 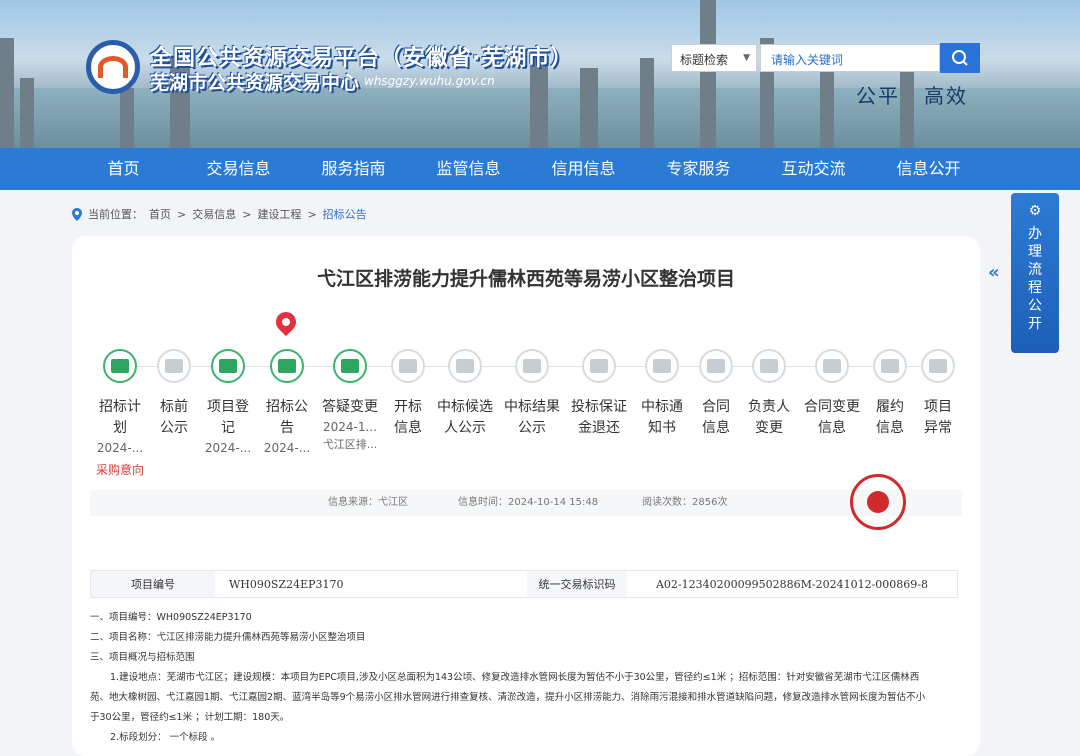 I want to click on nav-item-disclosure: 信息公开, so click(x=928, y=169).